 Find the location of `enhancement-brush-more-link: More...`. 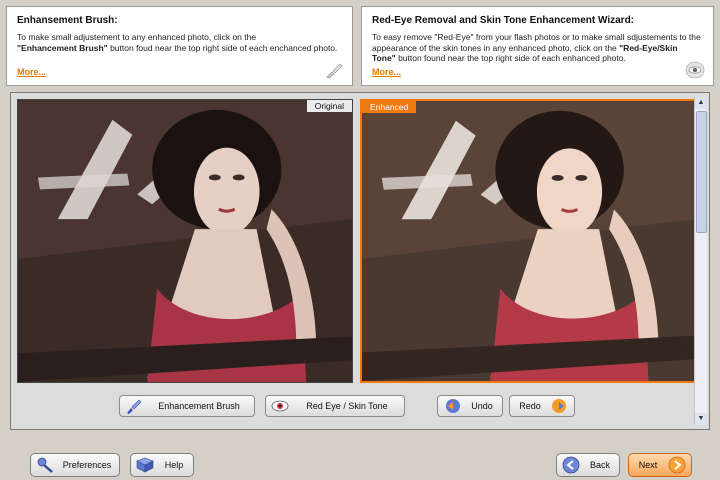

enhancement-brush-more-link: More... is located at coordinates (31, 72).